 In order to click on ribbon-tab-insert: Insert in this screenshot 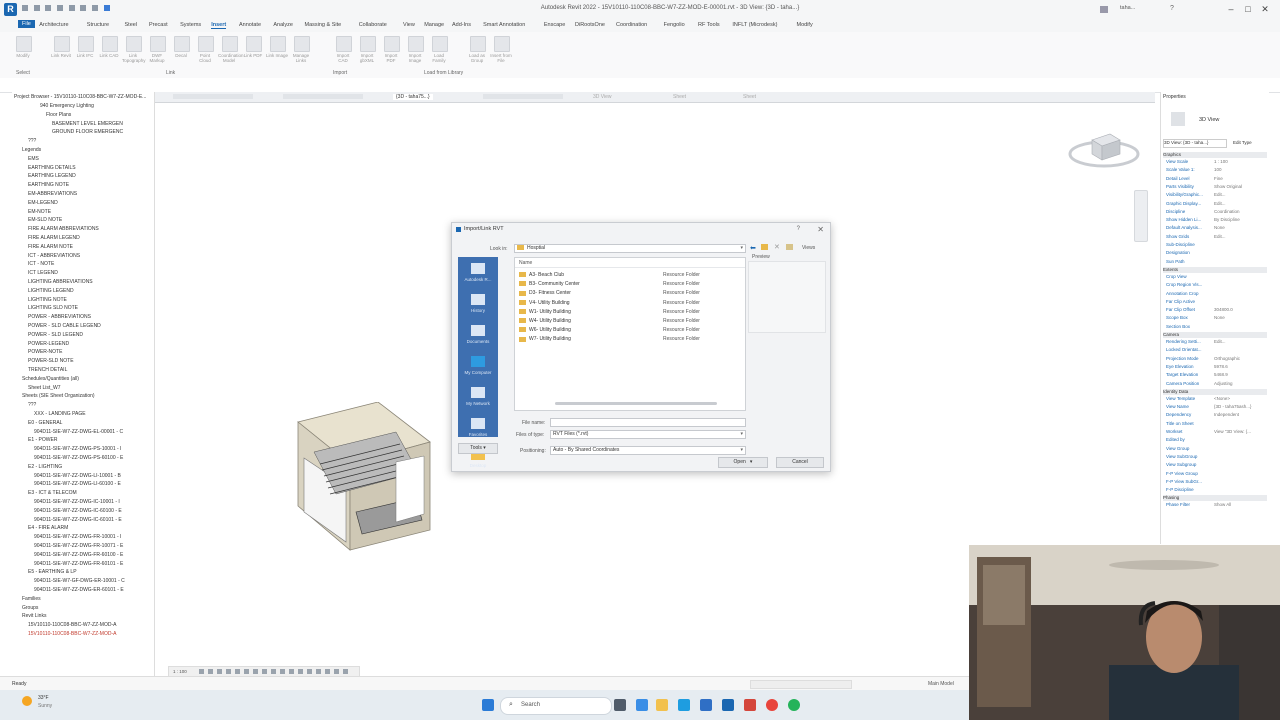, I will do `click(219, 25)`.